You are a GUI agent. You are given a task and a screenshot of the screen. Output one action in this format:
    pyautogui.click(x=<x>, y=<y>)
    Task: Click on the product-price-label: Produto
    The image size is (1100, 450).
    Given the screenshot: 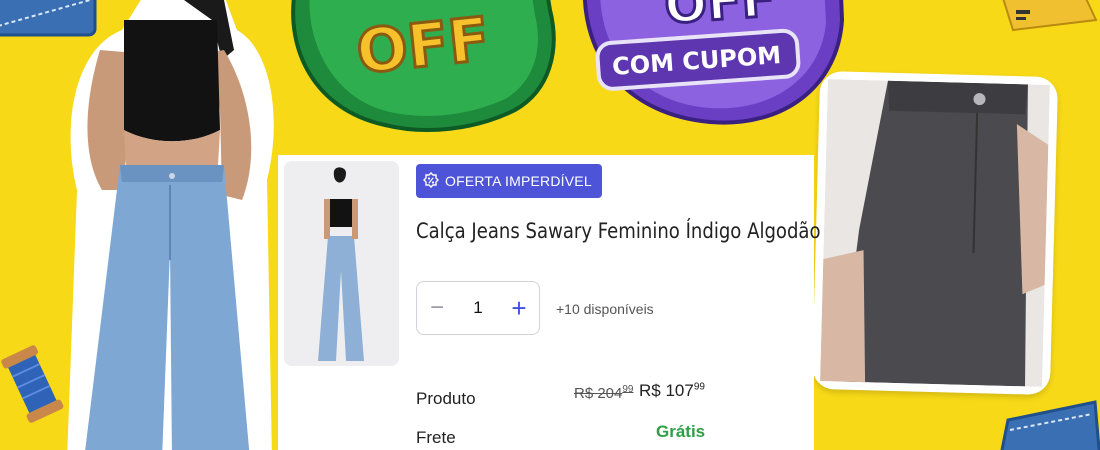 What is the action you would take?
    pyautogui.click(x=446, y=398)
    